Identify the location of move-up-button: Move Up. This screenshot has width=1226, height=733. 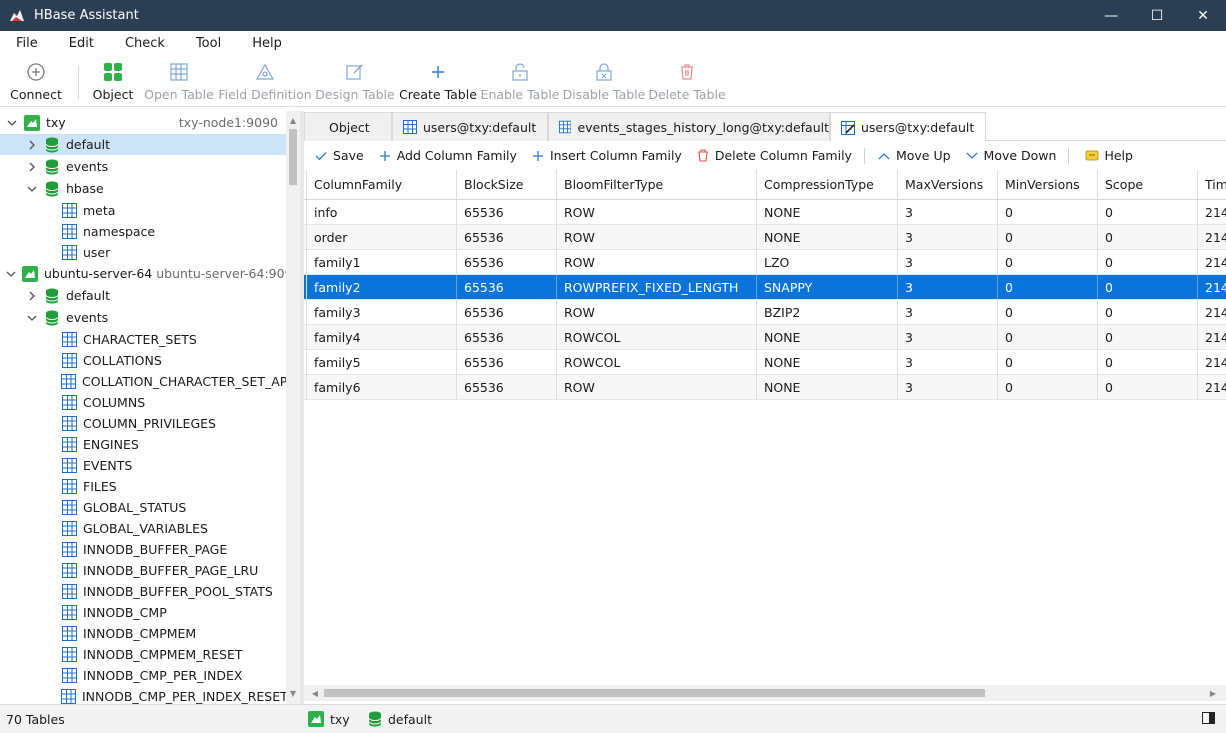
(914, 155).